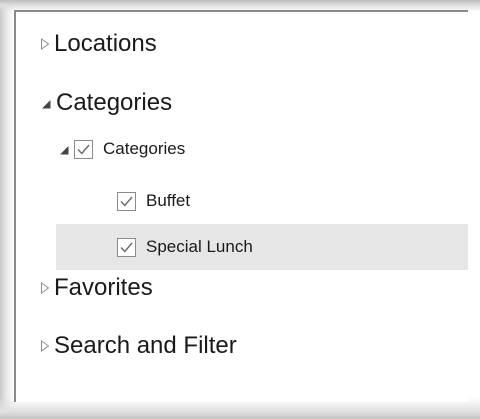 Image resolution: width=480 pixels, height=419 pixels. I want to click on tree-section-favorites: Favorites, so click(254, 288).